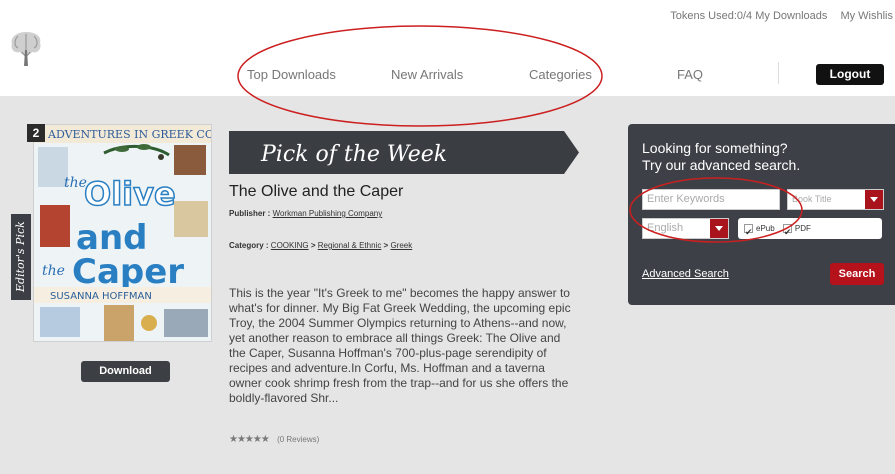  What do you see at coordinates (685, 228) in the screenshot?
I see `language-select: English` at bounding box center [685, 228].